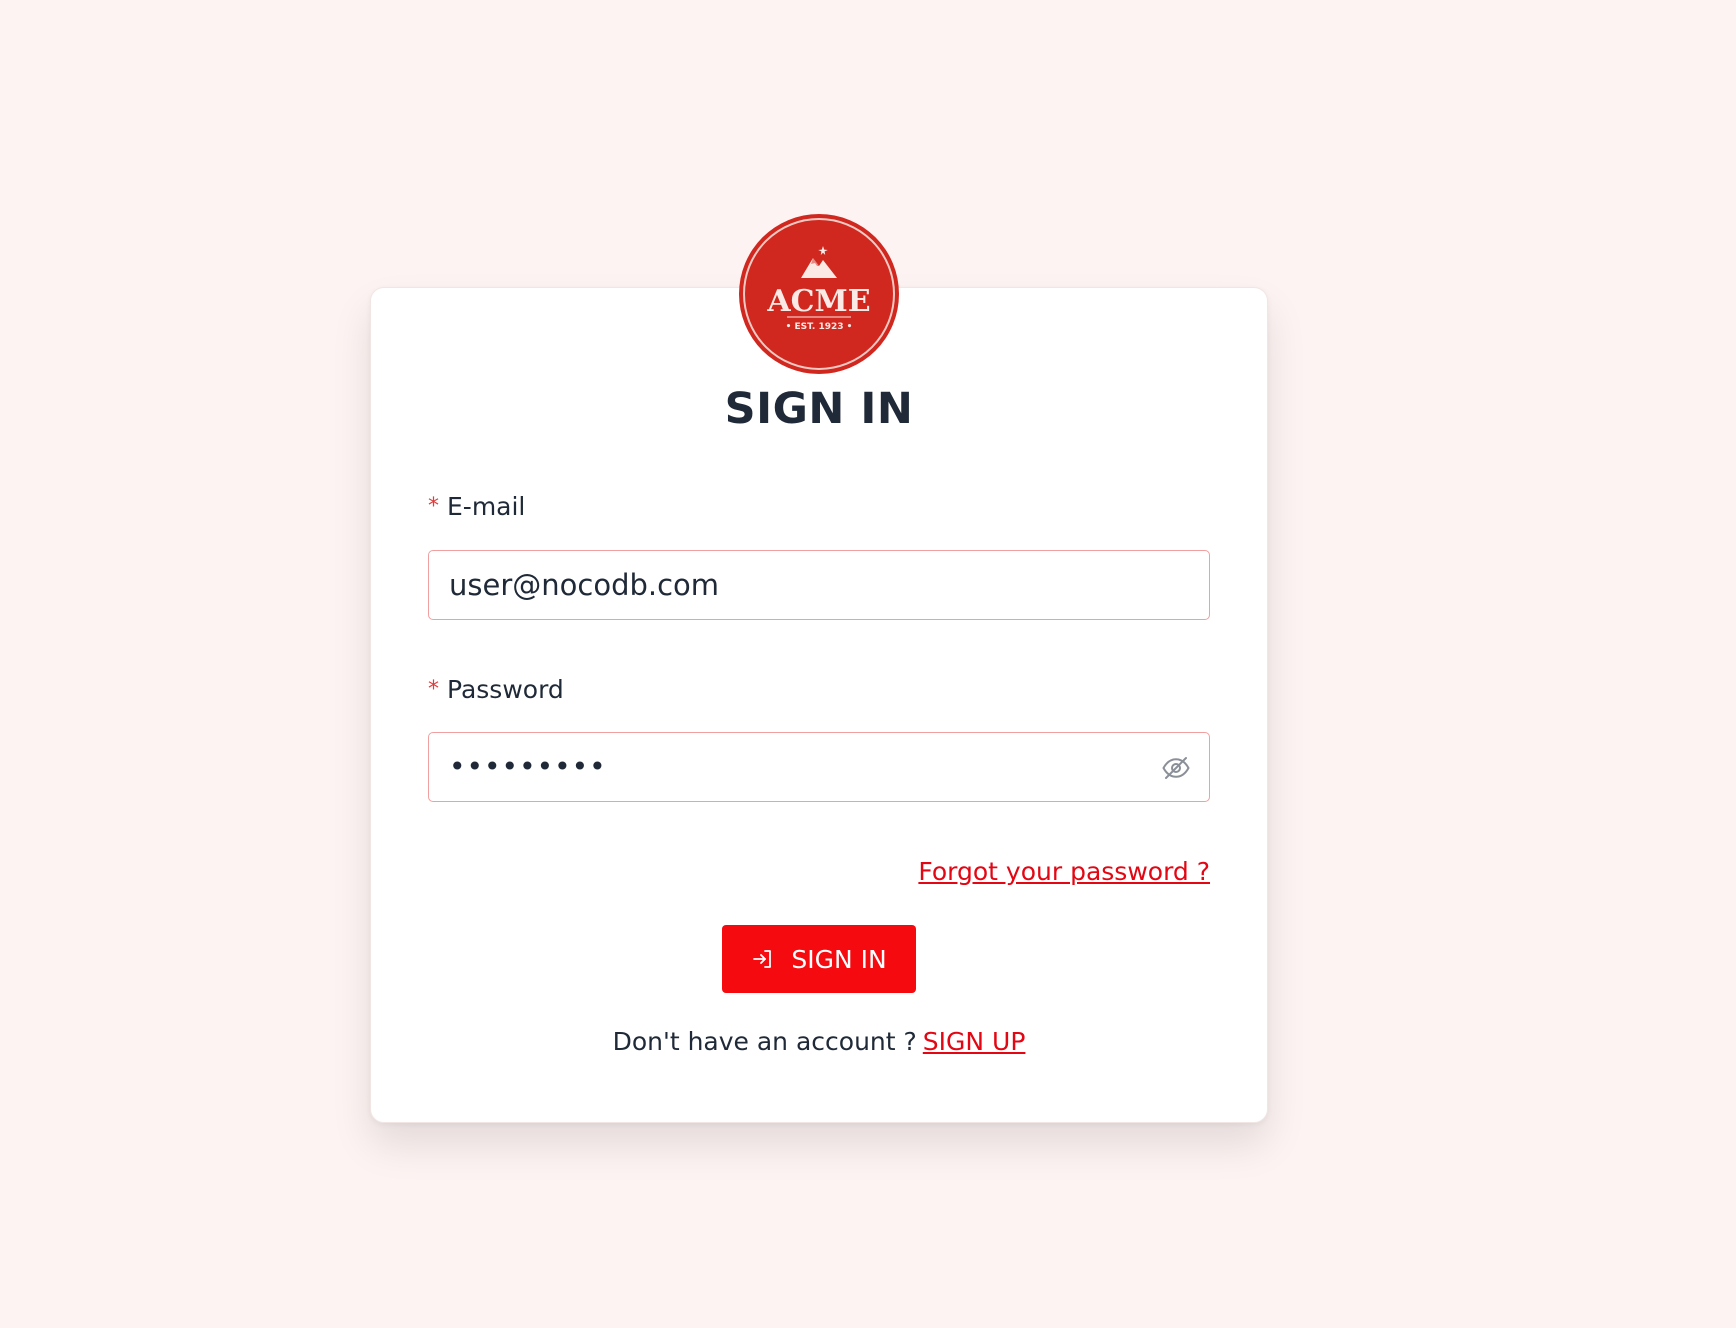 This screenshot has height=1328, width=1736. I want to click on acme-logo: ACME • EST. 1923 •, so click(819, 294).